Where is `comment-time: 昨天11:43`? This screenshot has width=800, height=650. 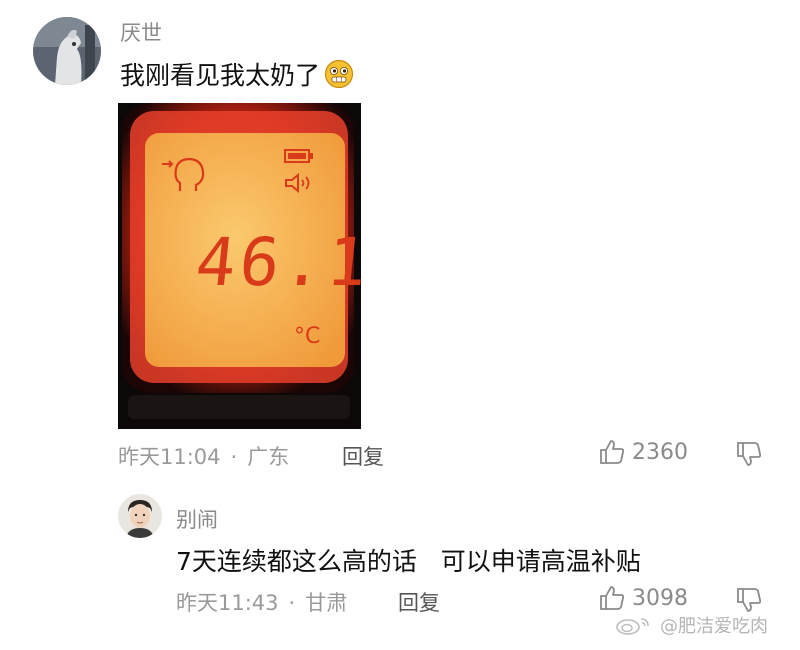 comment-time: 昨天11:43 is located at coordinates (227, 603).